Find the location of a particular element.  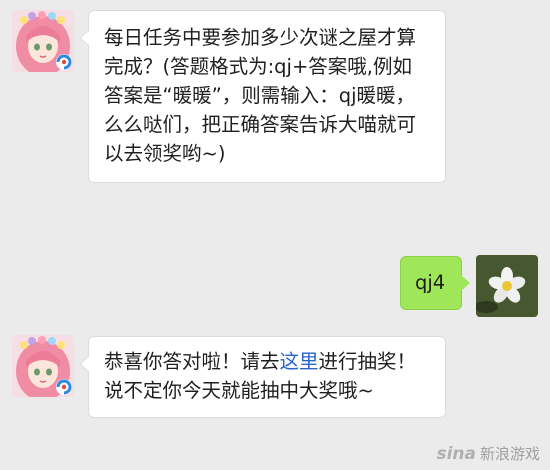

message-text: qj4 is located at coordinates (430, 282).